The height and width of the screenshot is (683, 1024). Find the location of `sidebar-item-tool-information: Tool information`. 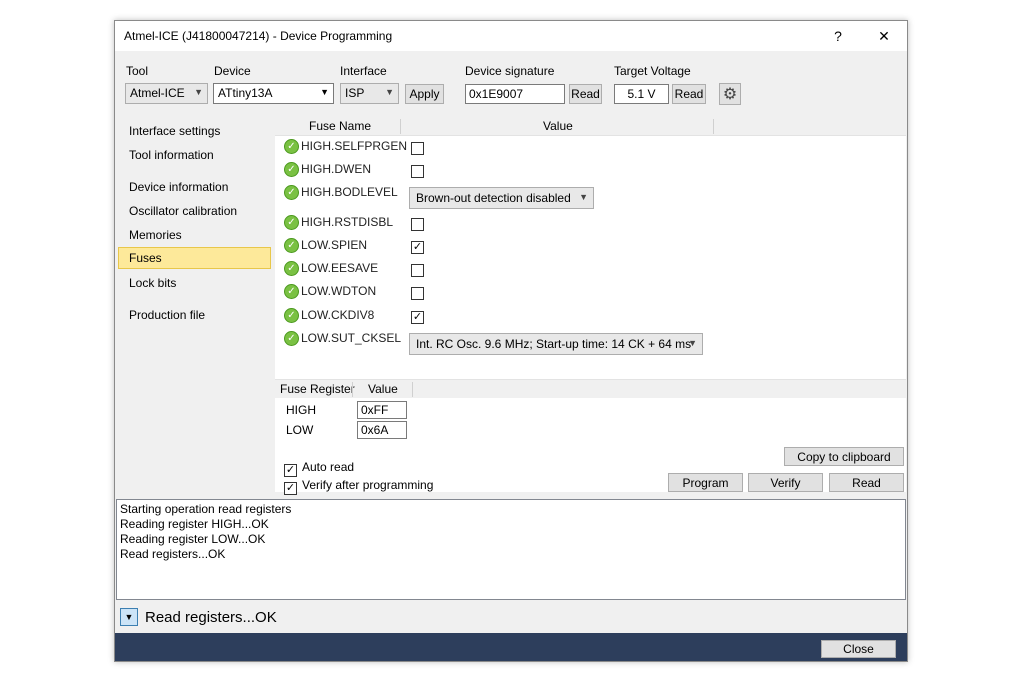

sidebar-item-tool-information: Tool information is located at coordinates (194, 155).